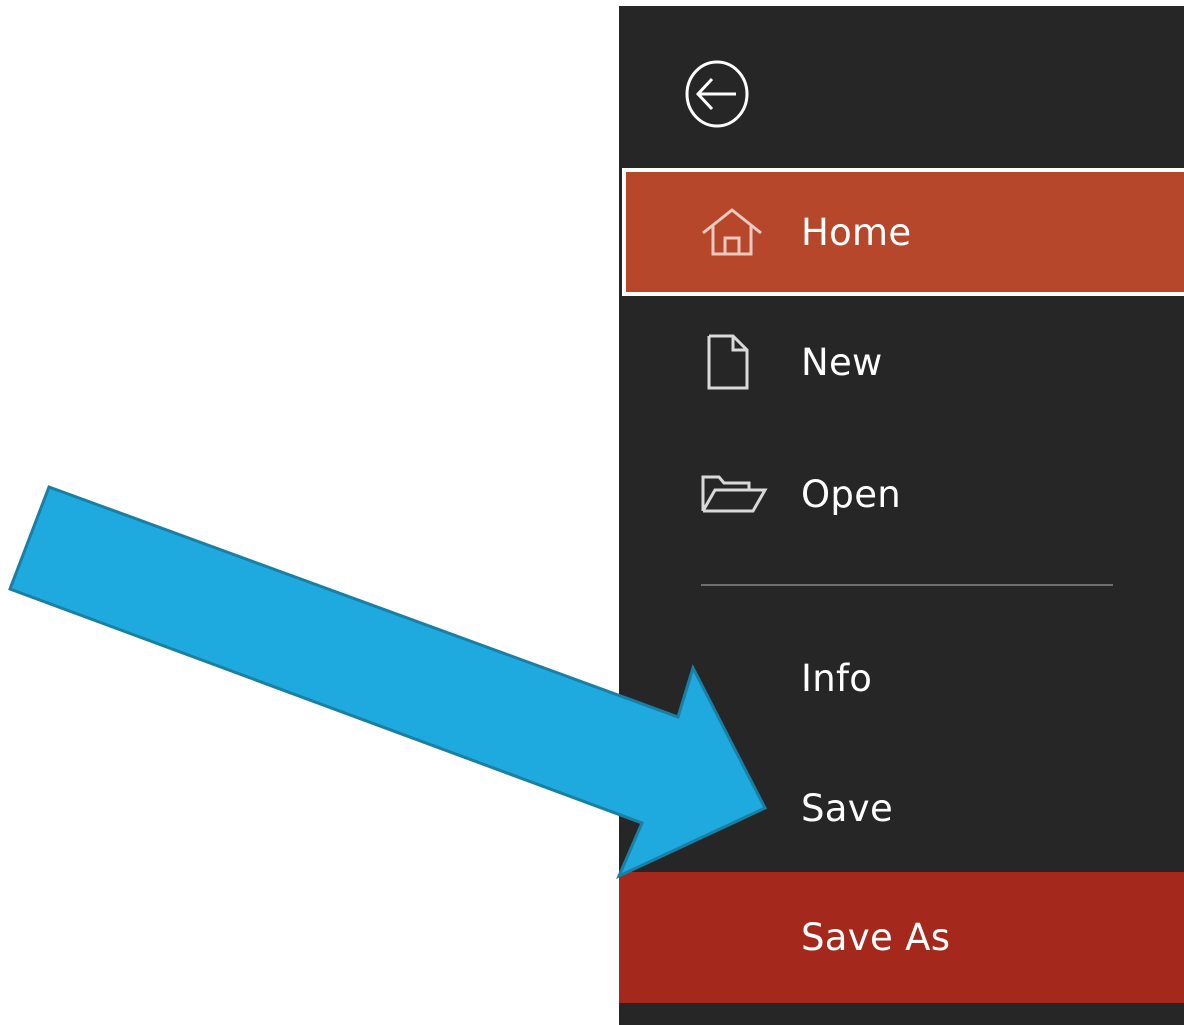 The width and height of the screenshot is (1184, 1025). What do you see at coordinates (734, 494) in the screenshot?
I see `open-folder-icon` at bounding box center [734, 494].